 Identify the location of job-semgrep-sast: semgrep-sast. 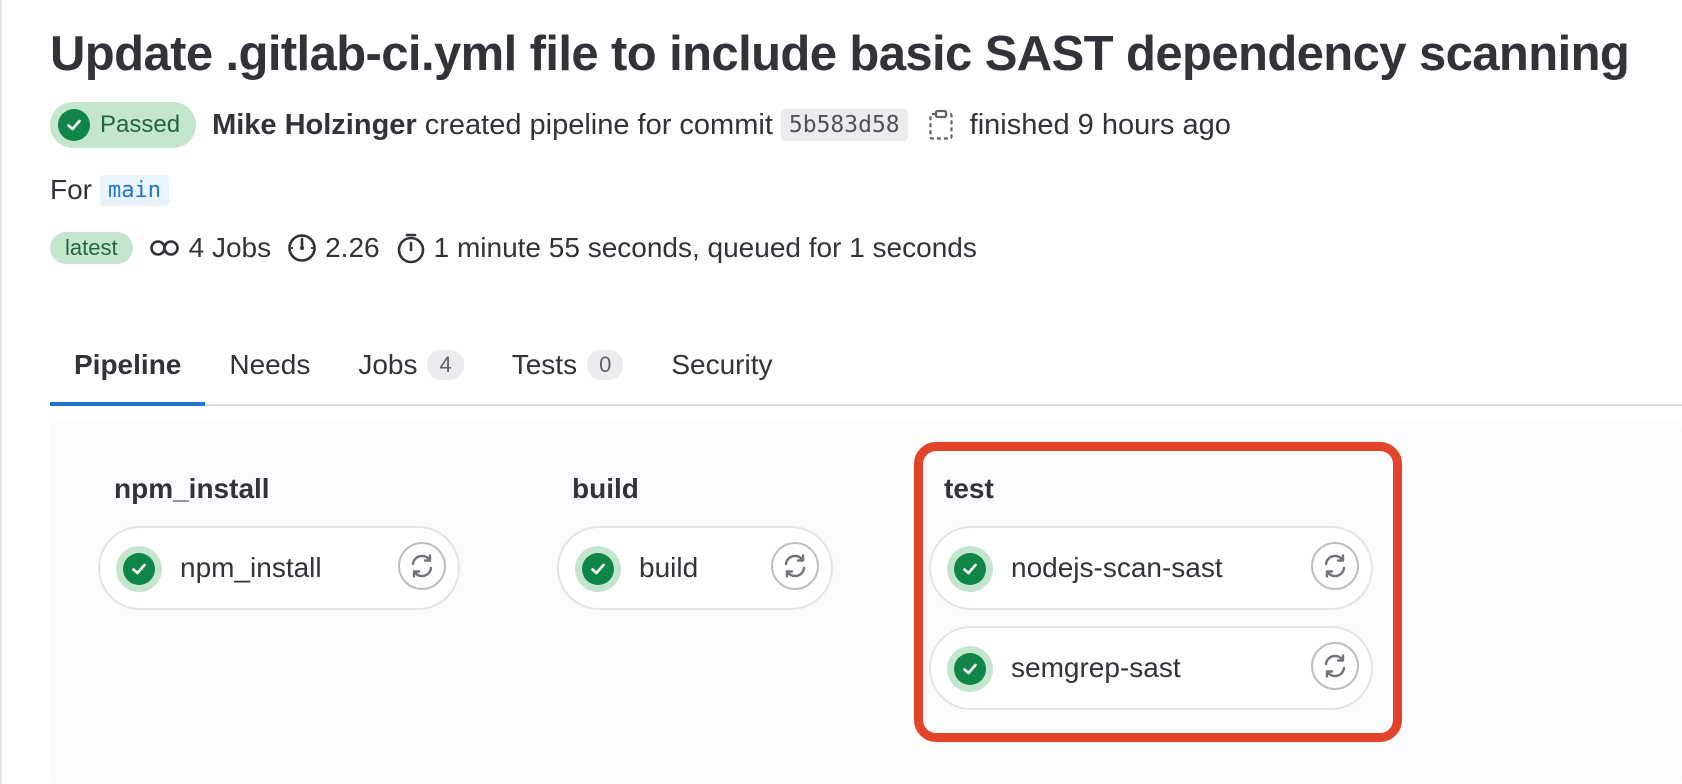
(1151, 668).